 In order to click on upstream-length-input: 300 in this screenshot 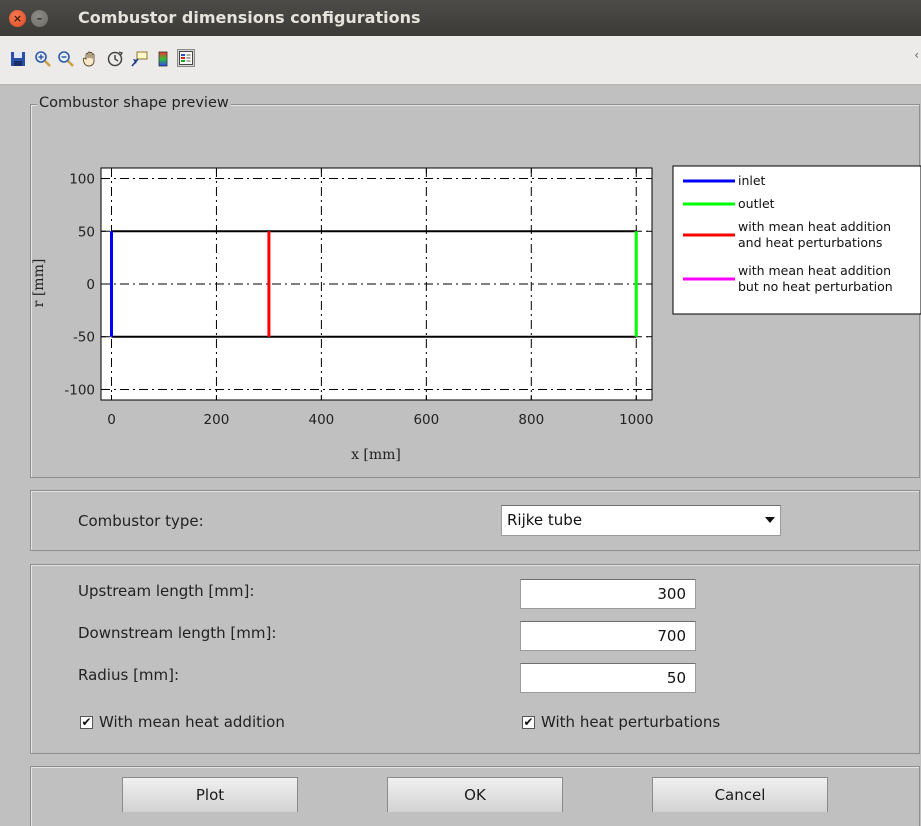, I will do `click(608, 594)`.